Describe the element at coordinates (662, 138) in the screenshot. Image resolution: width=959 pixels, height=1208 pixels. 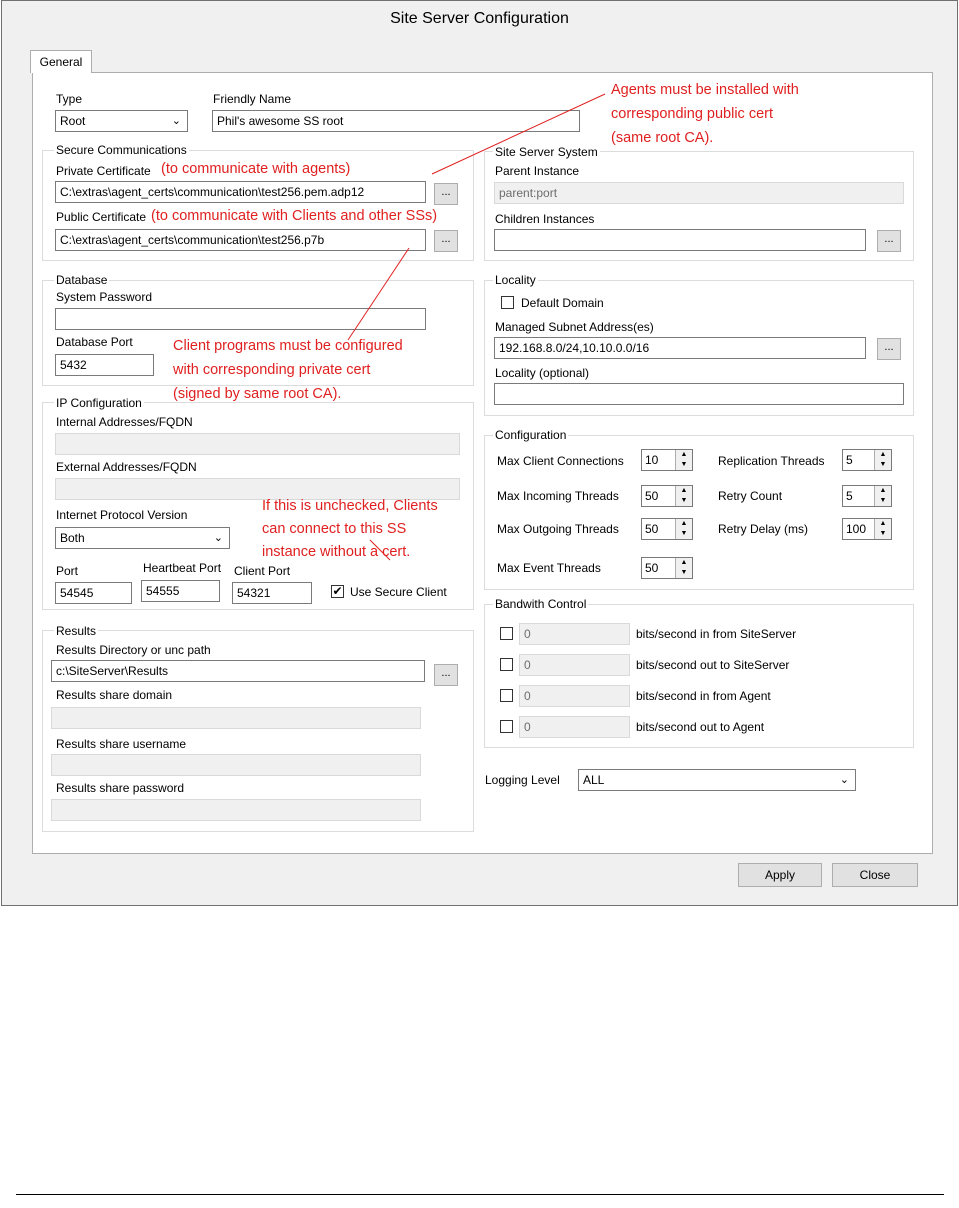
I see `annotation-agents-line3: (same root CA).` at that location.